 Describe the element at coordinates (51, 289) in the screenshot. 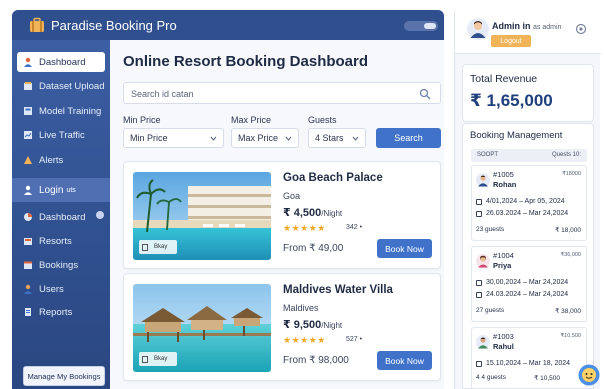

I see `sidebar-item-label: Users` at that location.